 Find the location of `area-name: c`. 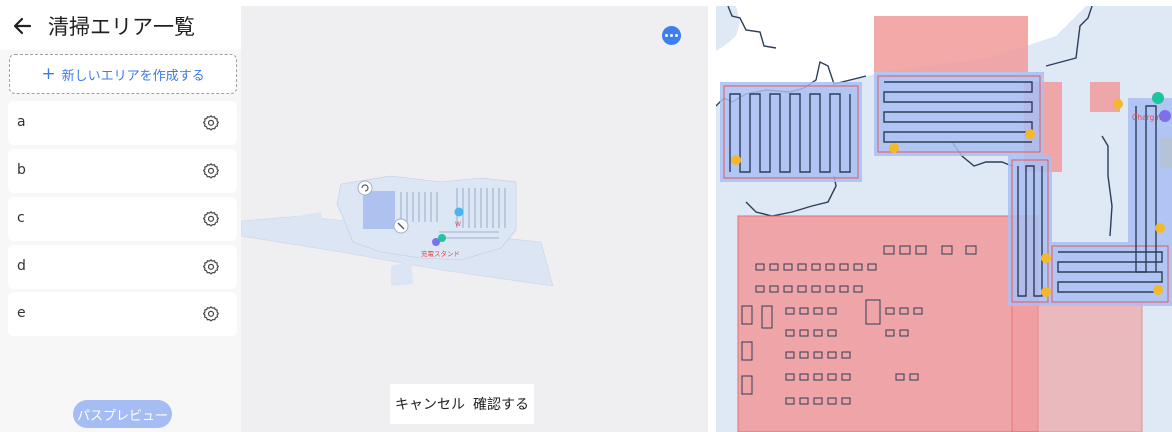

area-name: c is located at coordinates (21, 218).